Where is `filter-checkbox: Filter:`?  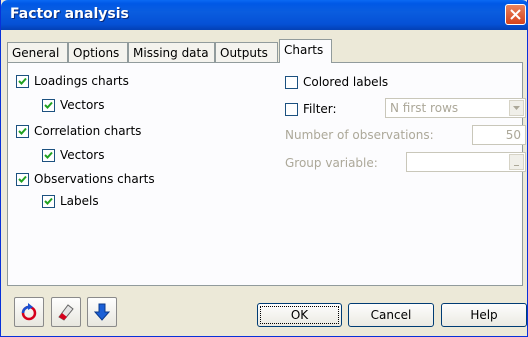 filter-checkbox: Filter: is located at coordinates (311, 109).